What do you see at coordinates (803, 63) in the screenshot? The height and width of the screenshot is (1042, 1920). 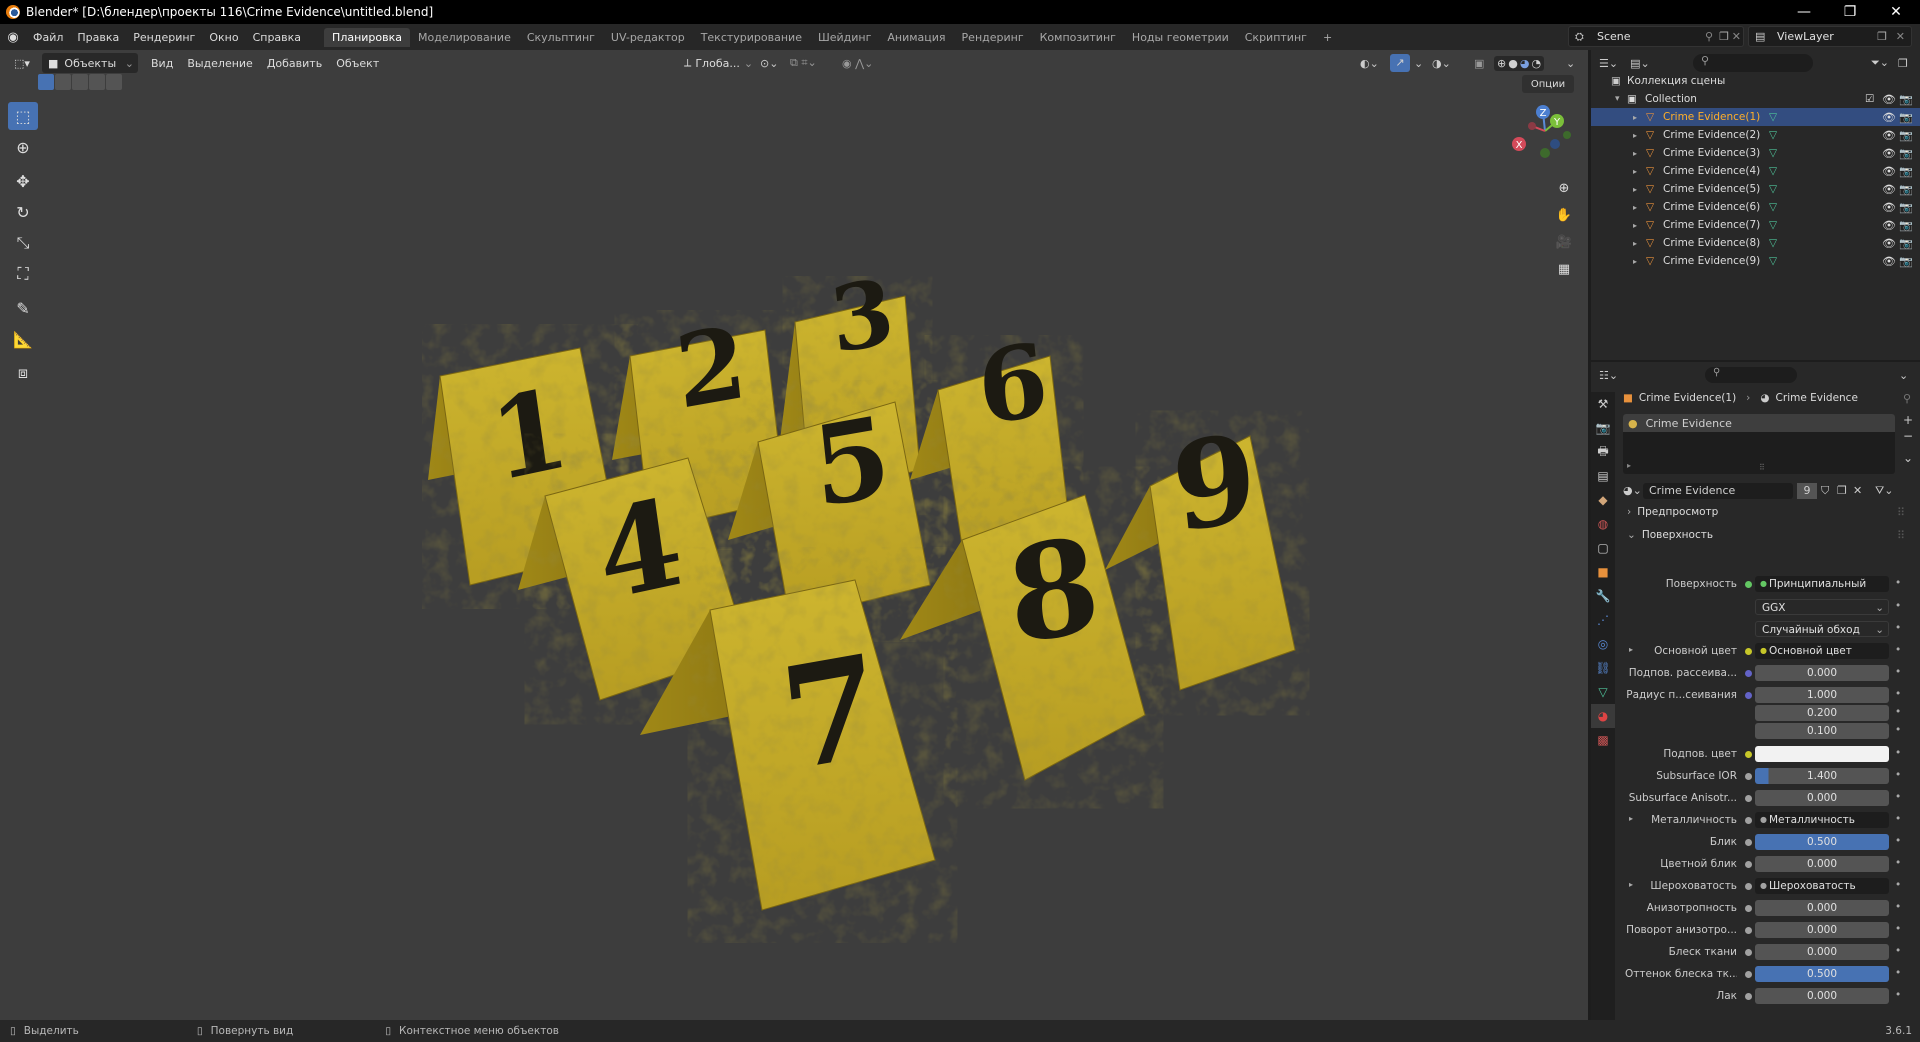 I see `snap-icon: ⧉ ⌗⌄` at bounding box center [803, 63].